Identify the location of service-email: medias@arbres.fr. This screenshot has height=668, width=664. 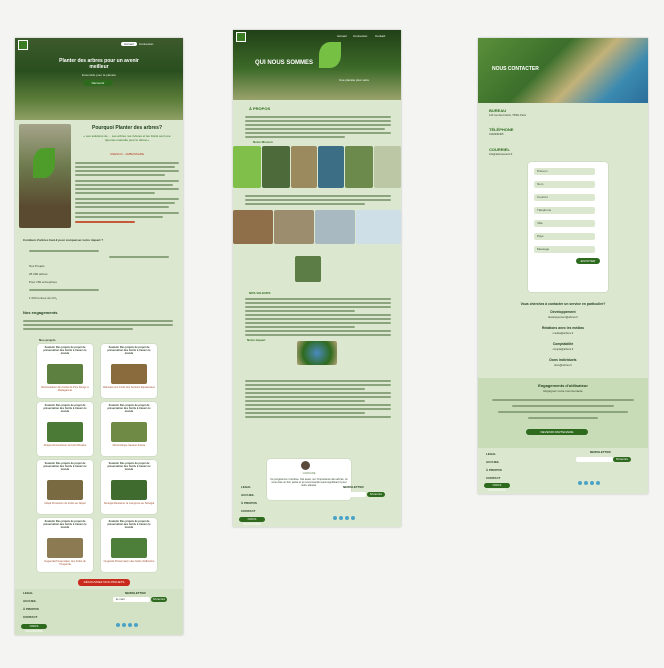
(563, 334).